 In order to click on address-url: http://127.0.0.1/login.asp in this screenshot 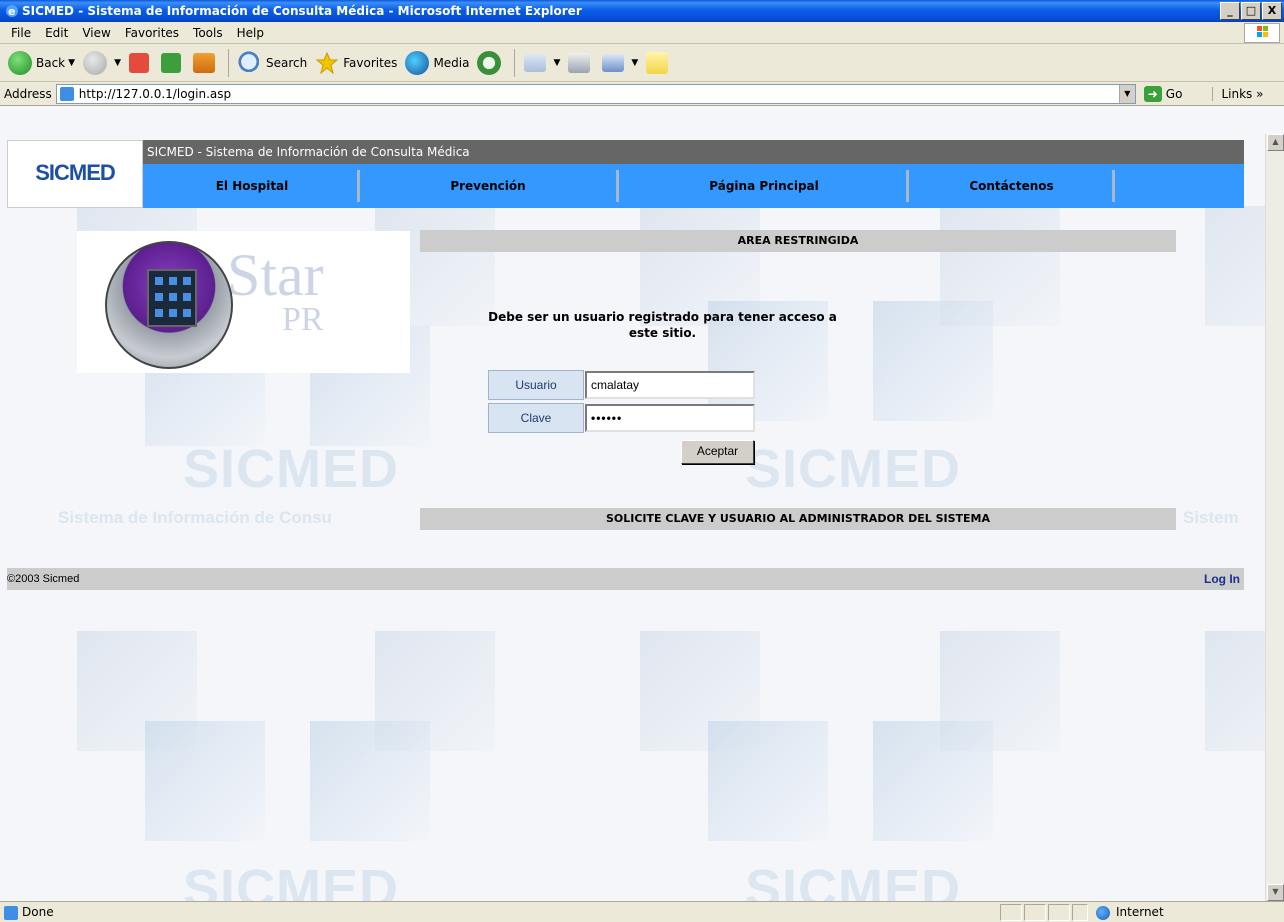, I will do `click(155, 93)`.